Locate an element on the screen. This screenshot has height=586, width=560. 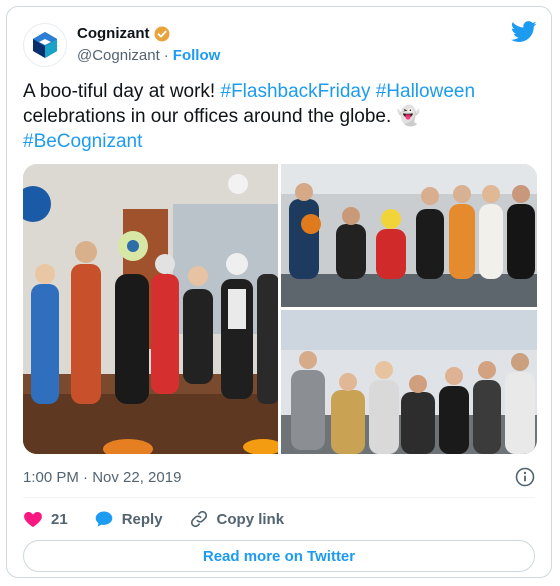
author-avatar is located at coordinates (45, 45).